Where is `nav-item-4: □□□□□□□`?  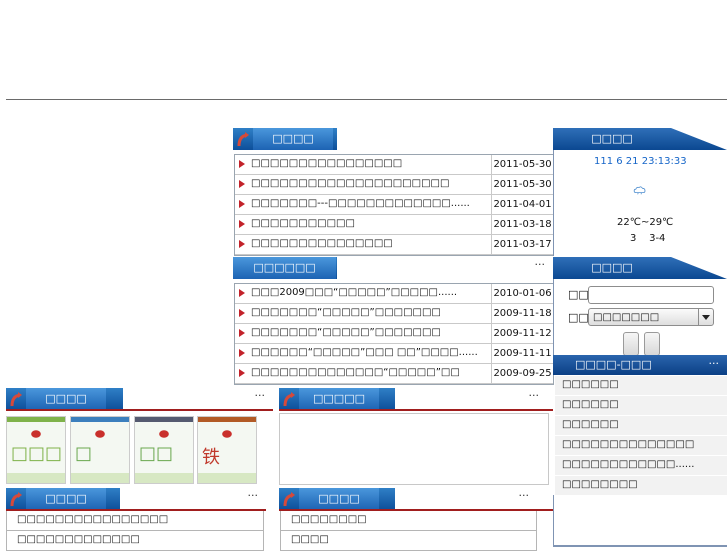
nav-item-4: □□□□□□□ is located at coordinates (282, 111).